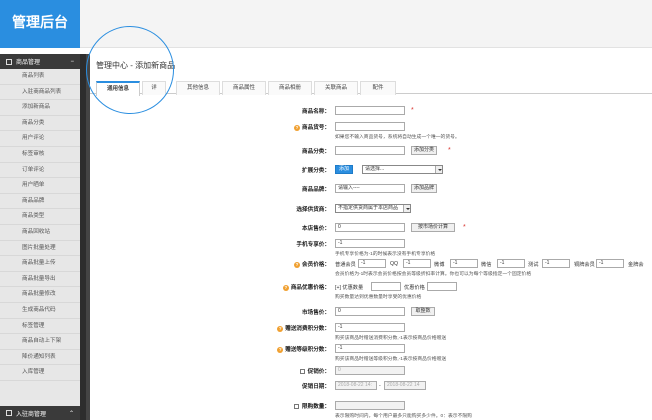 This screenshot has height=420, width=652. Describe the element at coordinates (302, 372) in the screenshot. I see `promote-checkbox` at that location.